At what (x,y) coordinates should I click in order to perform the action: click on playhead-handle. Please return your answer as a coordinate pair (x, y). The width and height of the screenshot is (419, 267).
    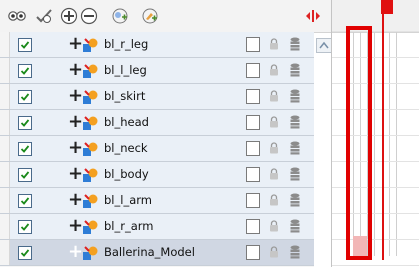
    Looking at the image, I should click on (387, 7).